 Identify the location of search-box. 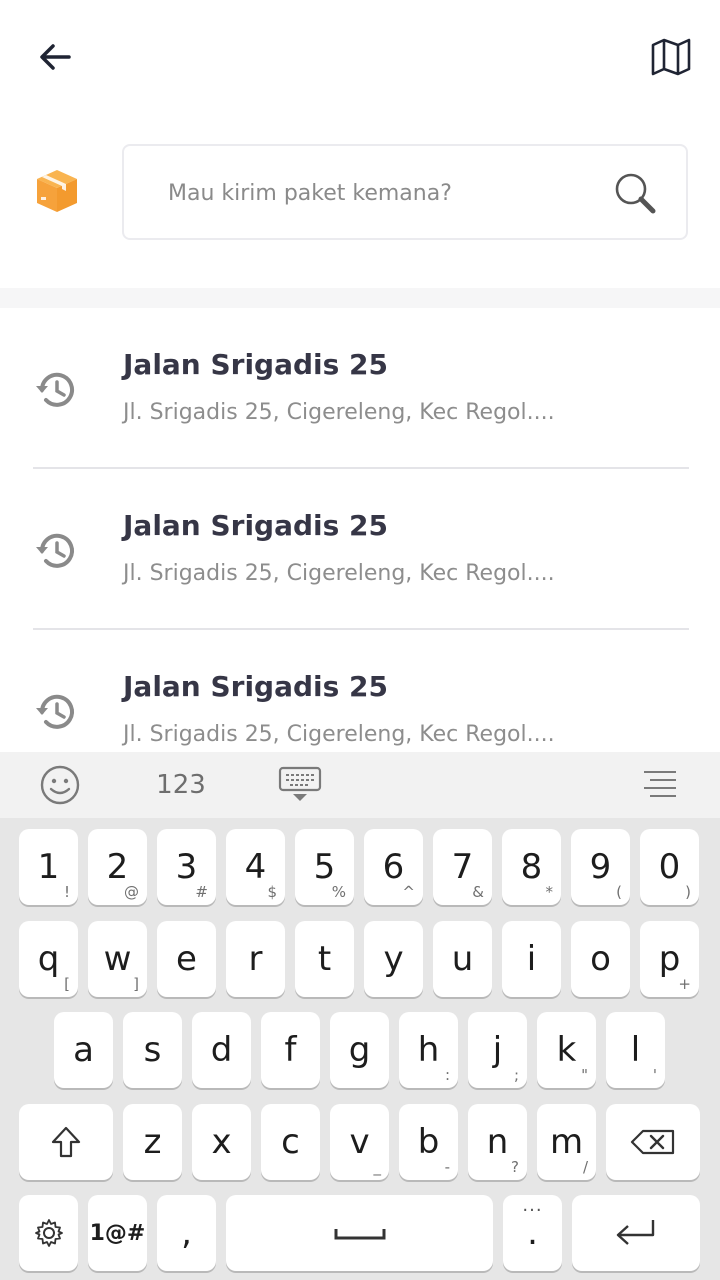
(405, 192).